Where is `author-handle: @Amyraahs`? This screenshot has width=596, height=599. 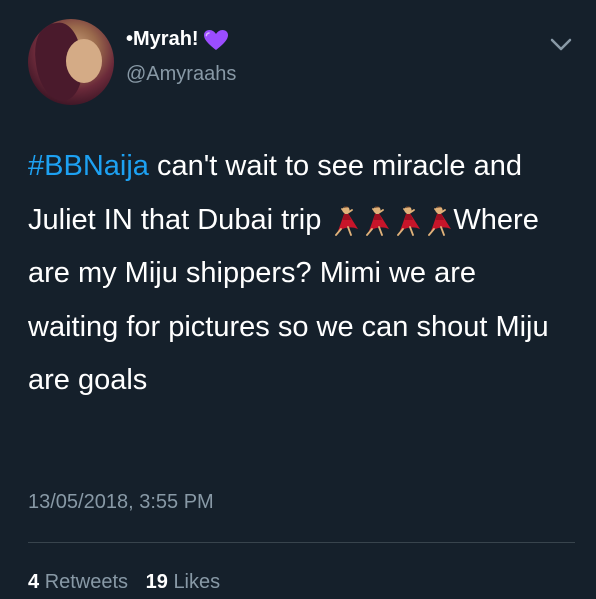 author-handle: @Amyraahs is located at coordinates (181, 74).